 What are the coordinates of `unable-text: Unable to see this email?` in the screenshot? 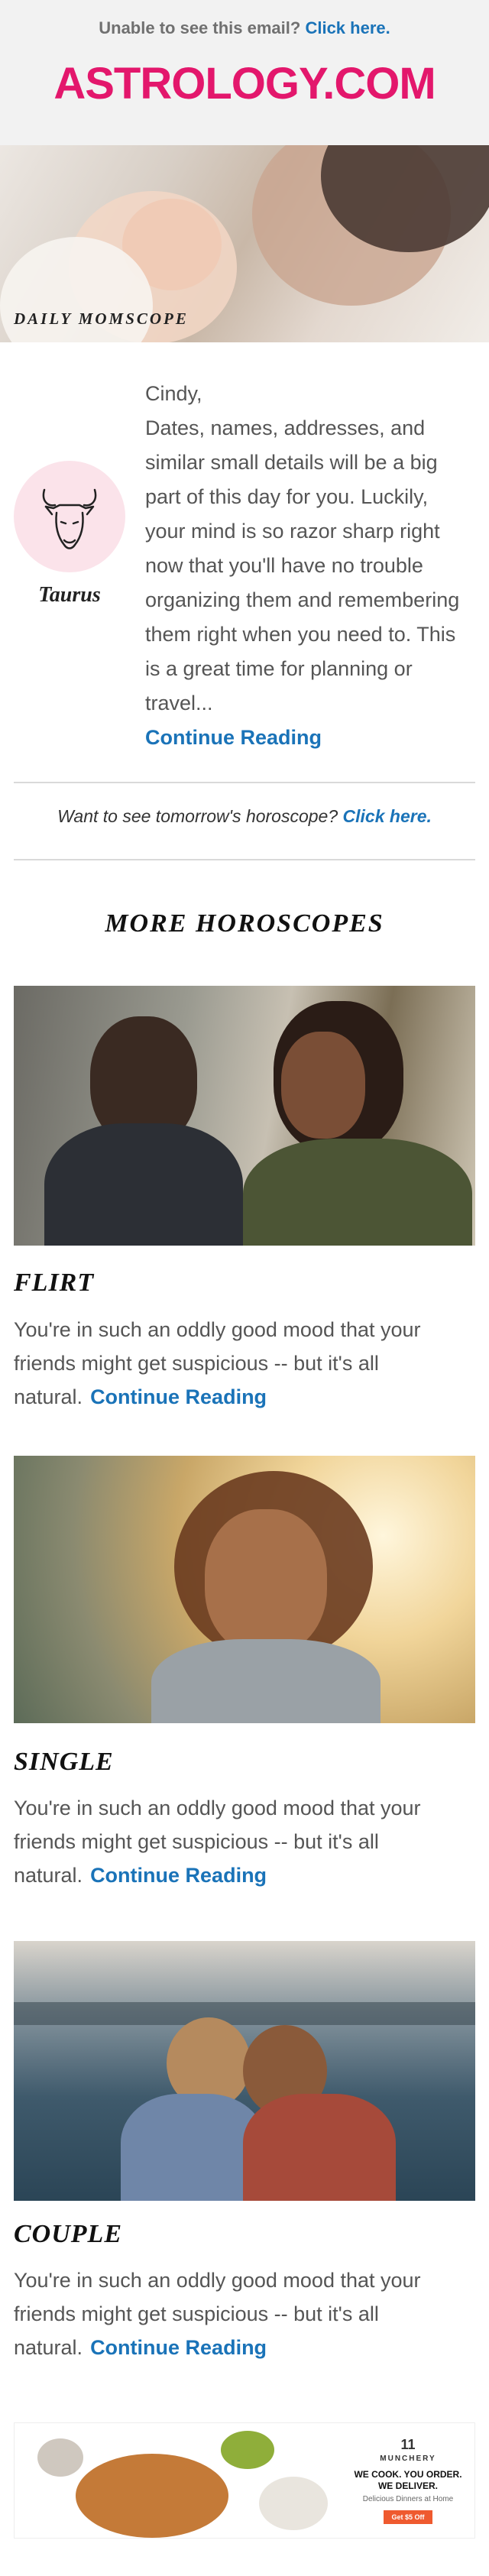 It's located at (200, 27).